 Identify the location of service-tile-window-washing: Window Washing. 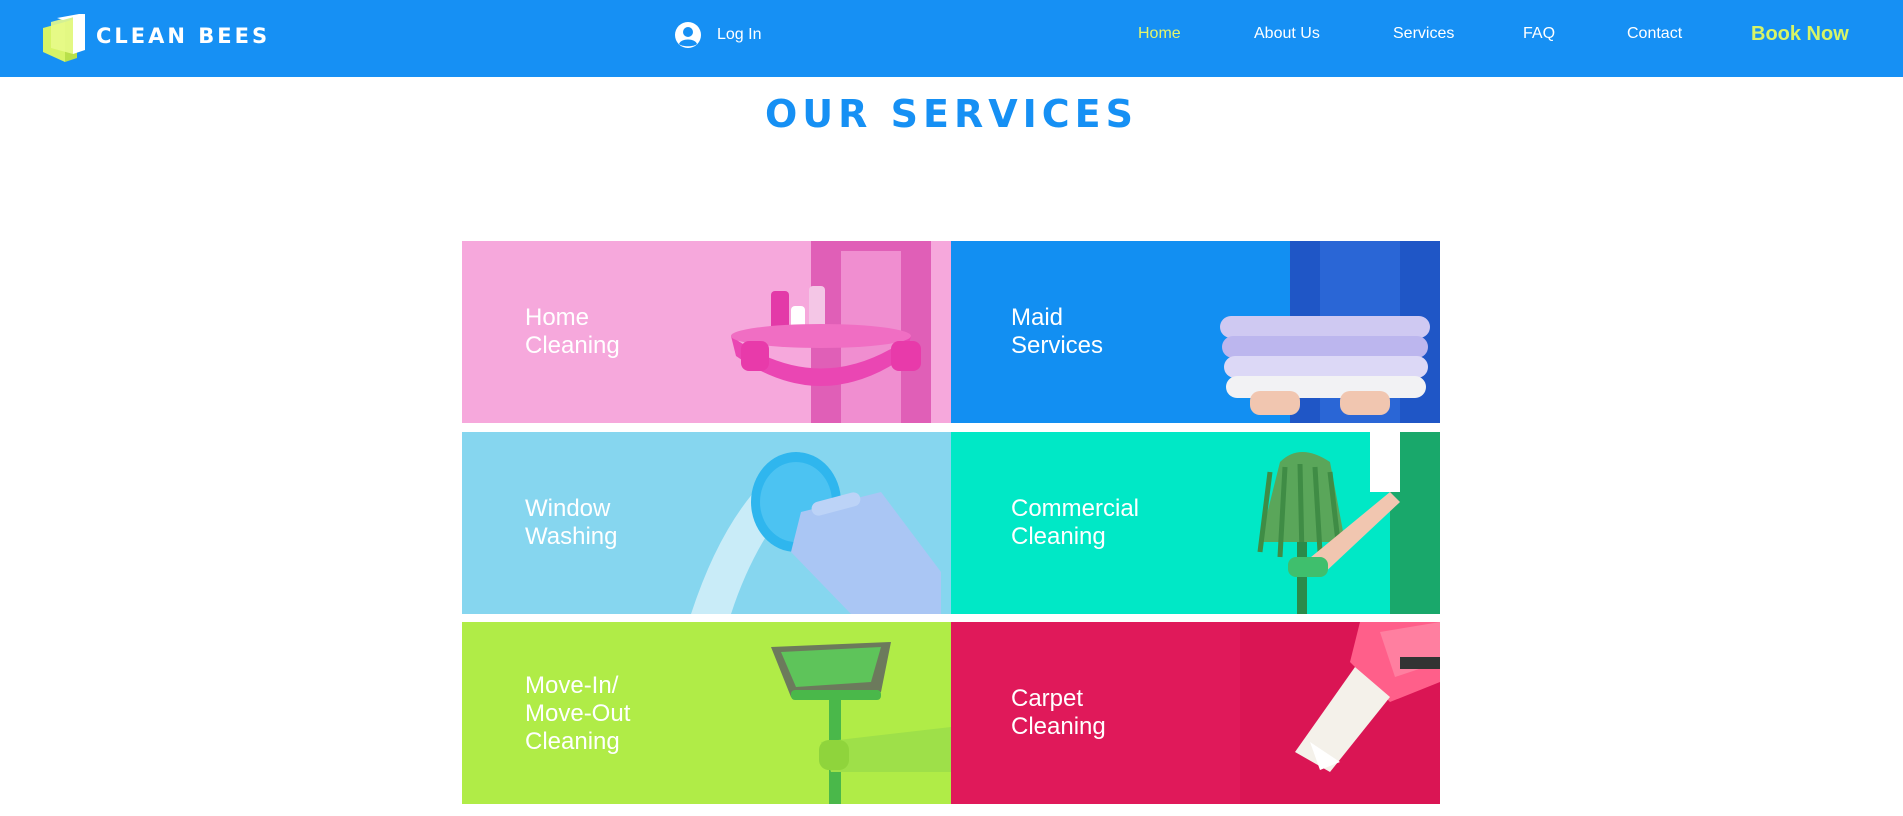
(706, 523).